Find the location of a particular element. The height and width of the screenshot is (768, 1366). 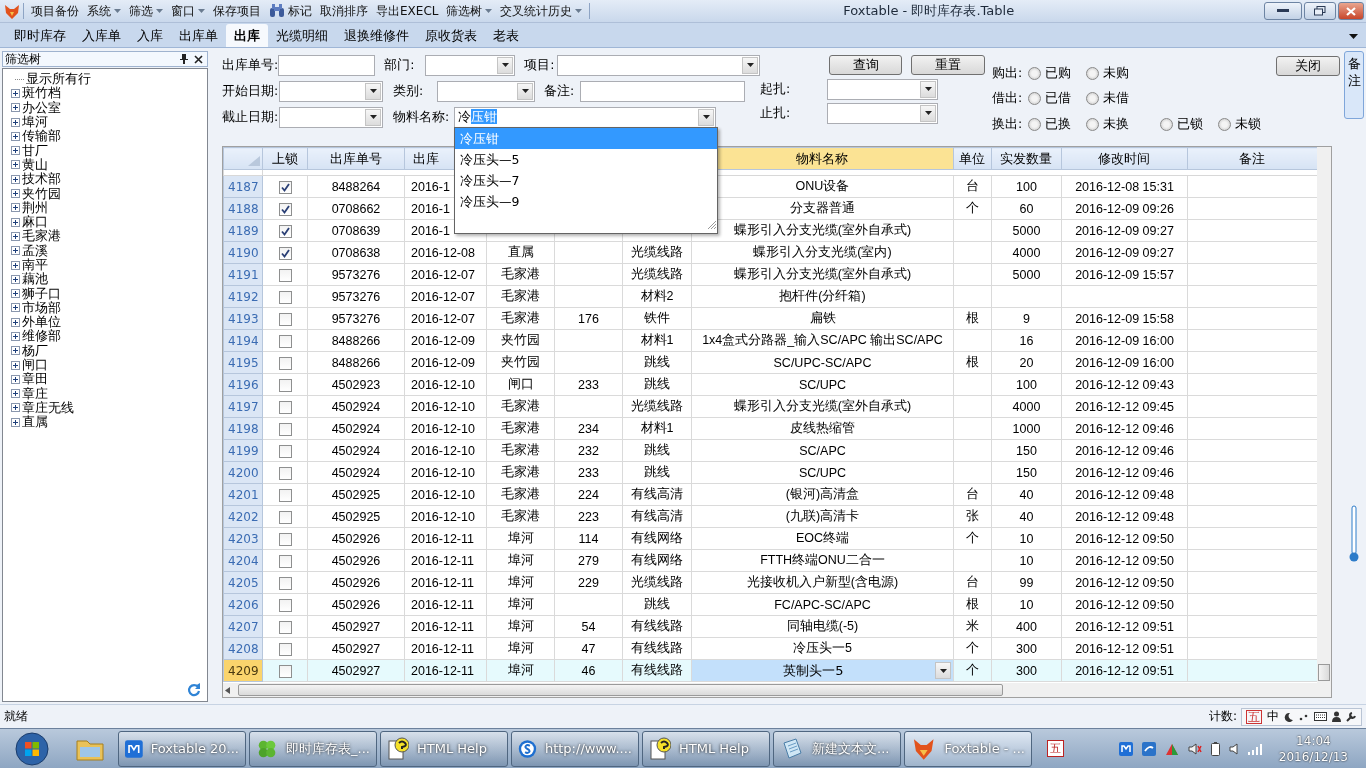

row-header: 4189 is located at coordinates (243, 230).